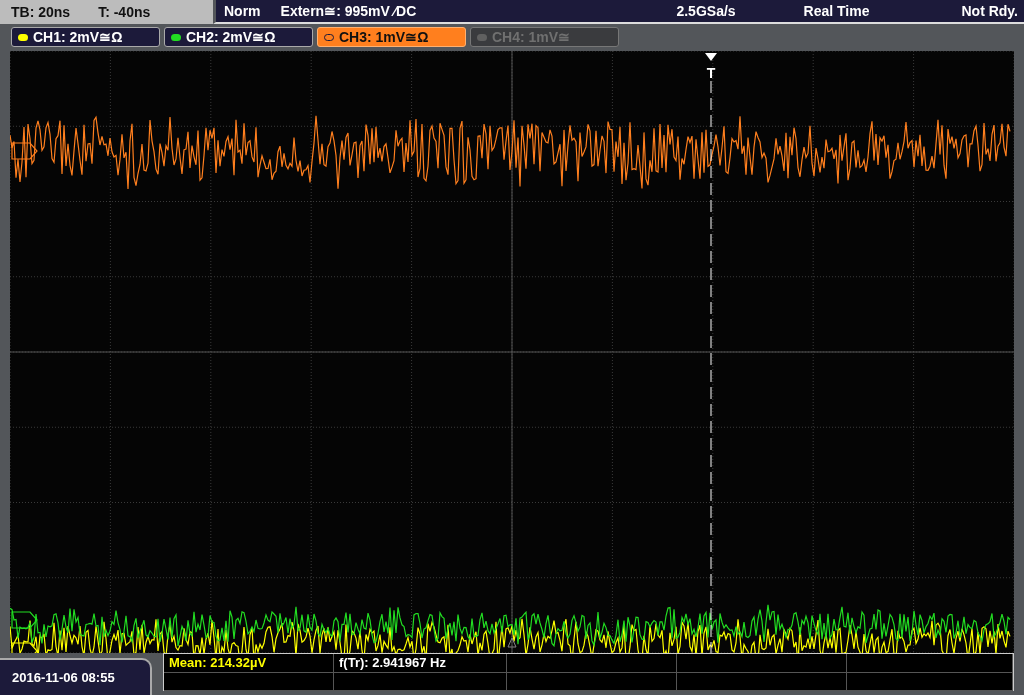 The image size is (1024, 695). What do you see at coordinates (249, 663) in the screenshot?
I see `measurement-readout: Mean: 214.32µV` at bounding box center [249, 663].